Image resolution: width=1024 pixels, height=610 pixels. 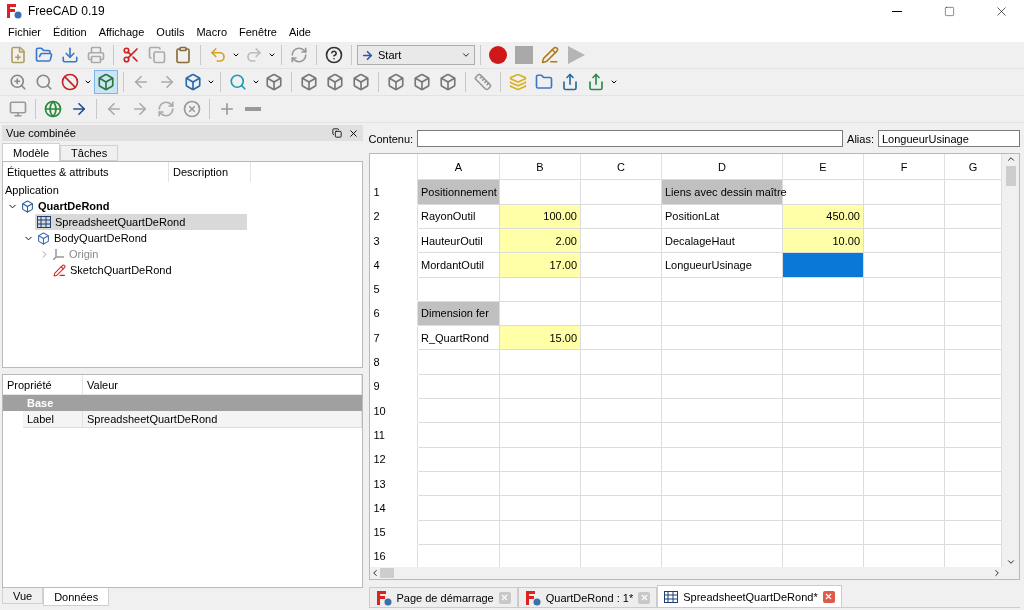 I want to click on table-cell: PositionLat, so click(x=722, y=216).